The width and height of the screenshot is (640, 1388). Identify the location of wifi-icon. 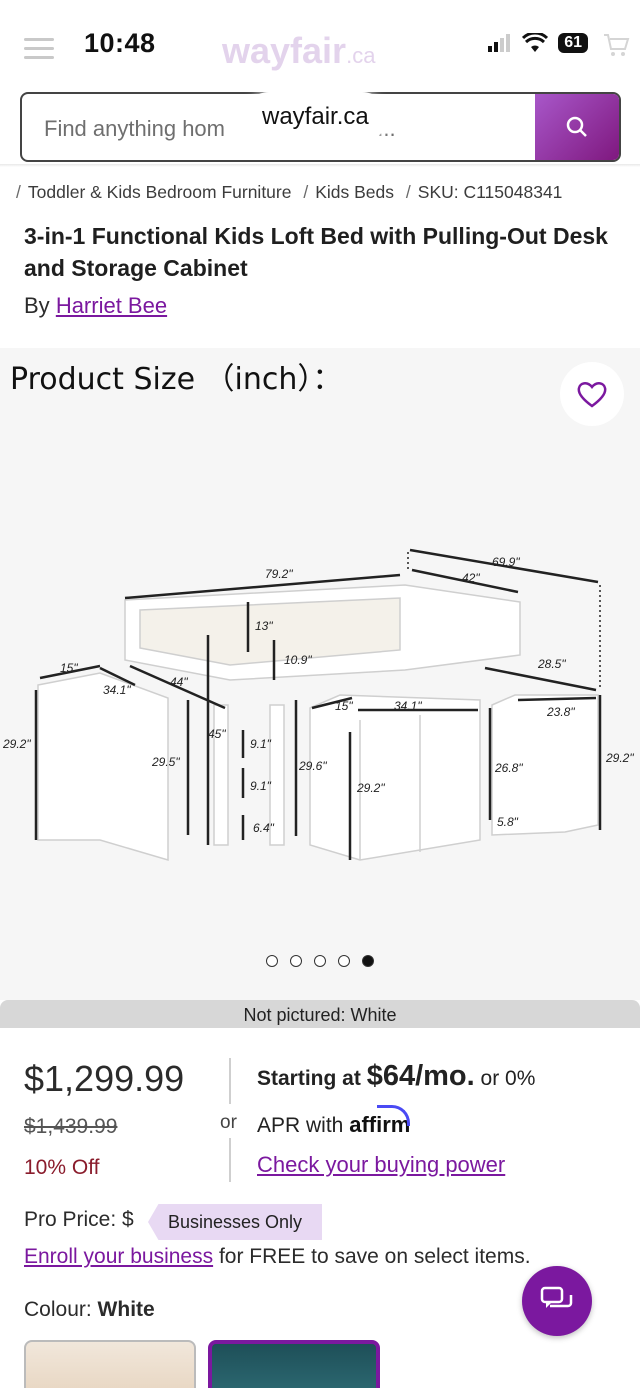
(535, 42).